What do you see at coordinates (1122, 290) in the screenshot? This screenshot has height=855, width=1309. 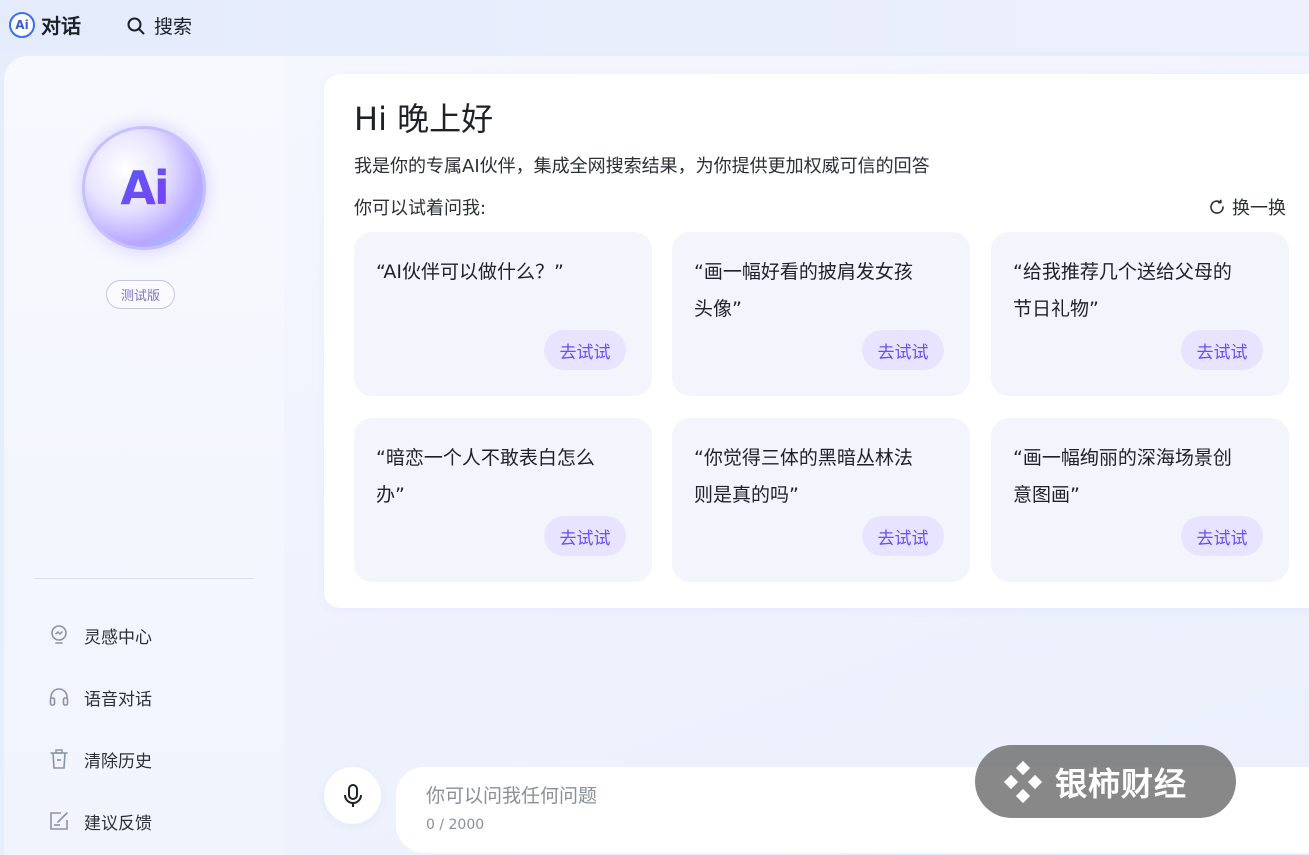 I see `suggestion-question: “给我推荐几个送给父母的节日礼物”` at bounding box center [1122, 290].